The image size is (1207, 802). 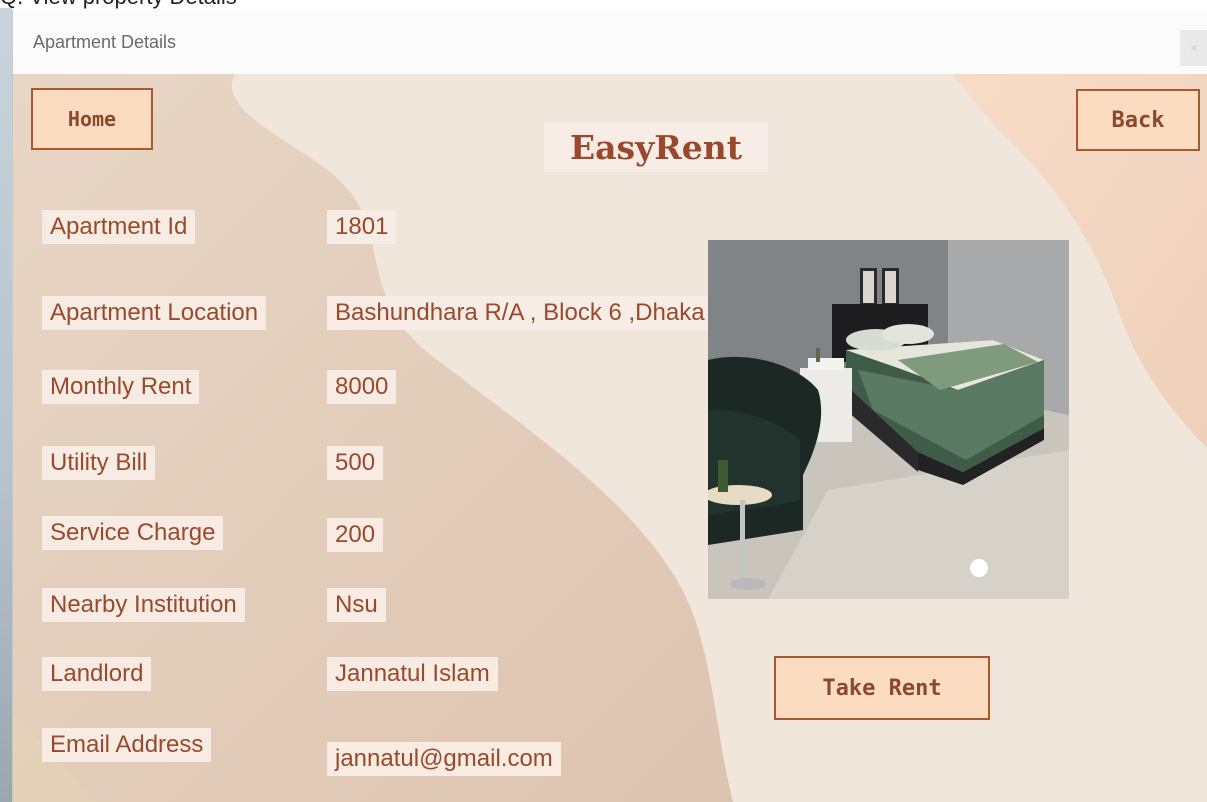 I want to click on field-value-email-address: jannatul@gmail.com, so click(x=444, y=759).